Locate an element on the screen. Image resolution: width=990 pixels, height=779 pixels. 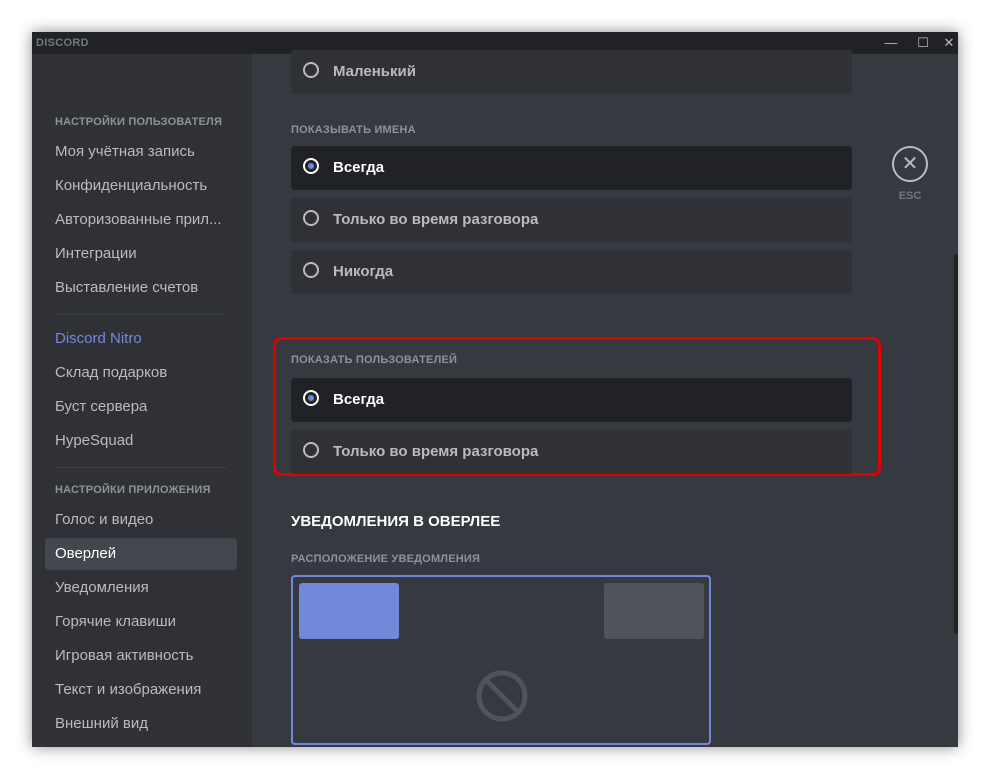
overlay-notifications-title: УВЕДОМЛЕНИЯ В ОВЕРЛЕЕ is located at coordinates (396, 521).